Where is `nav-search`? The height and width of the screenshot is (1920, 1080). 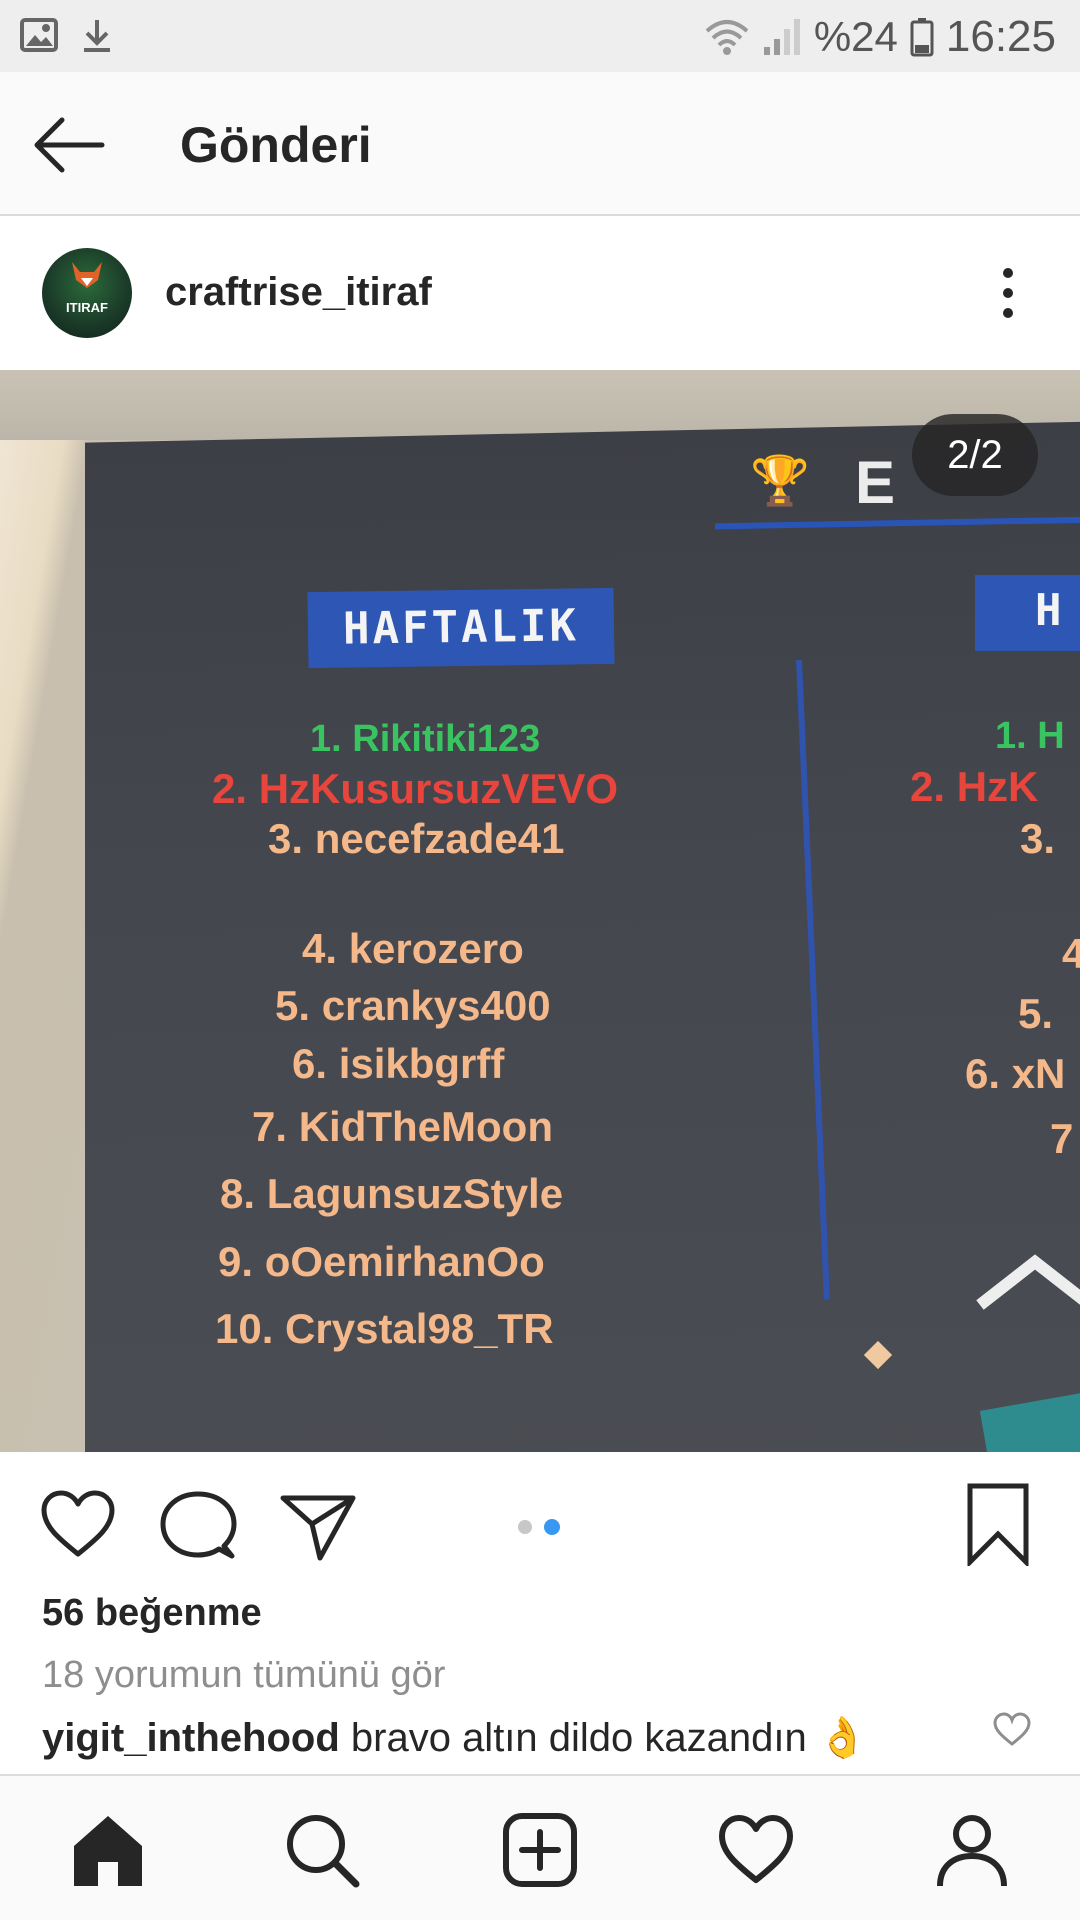 nav-search is located at coordinates (322, 1850).